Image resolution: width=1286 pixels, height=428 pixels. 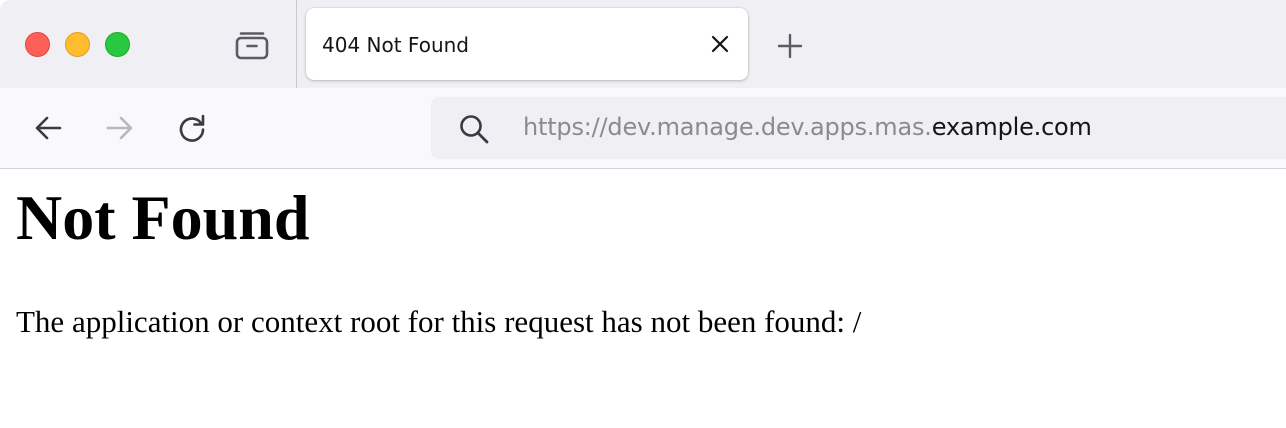 I want to click on url-prefix: https://dev.manage.dev.apps.mas., so click(x=727, y=127).